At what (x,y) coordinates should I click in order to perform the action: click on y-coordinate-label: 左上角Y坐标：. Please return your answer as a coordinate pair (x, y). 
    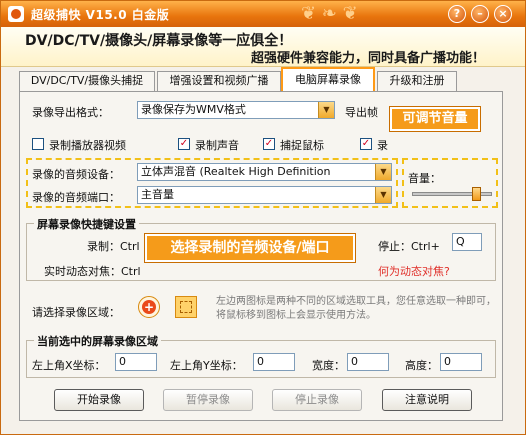
    Looking at the image, I should click on (206, 365).